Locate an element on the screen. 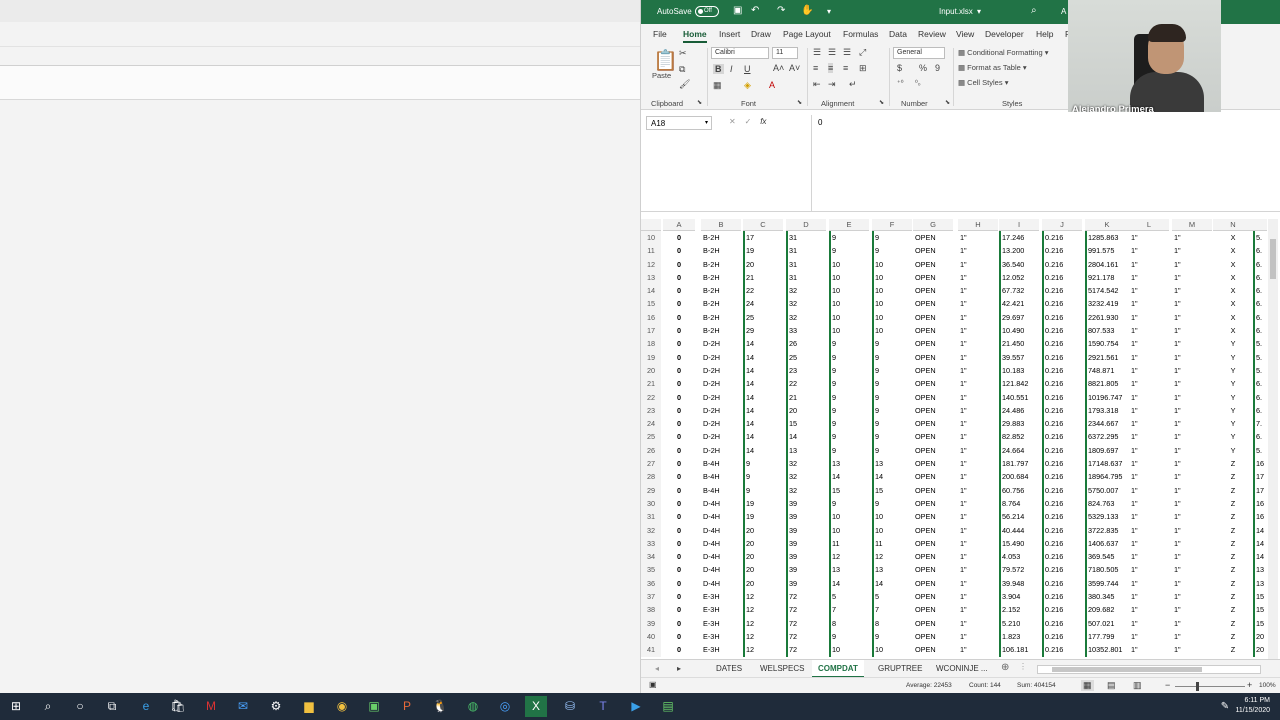 This screenshot has height=720, width=1280. redo-icon: ↷ is located at coordinates (781, 10).